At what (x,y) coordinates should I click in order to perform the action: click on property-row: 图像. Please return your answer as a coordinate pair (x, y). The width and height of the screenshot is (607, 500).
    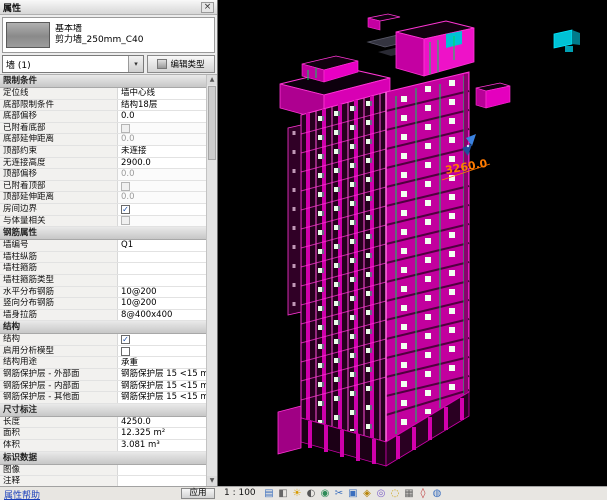
    Looking at the image, I should click on (103, 470).